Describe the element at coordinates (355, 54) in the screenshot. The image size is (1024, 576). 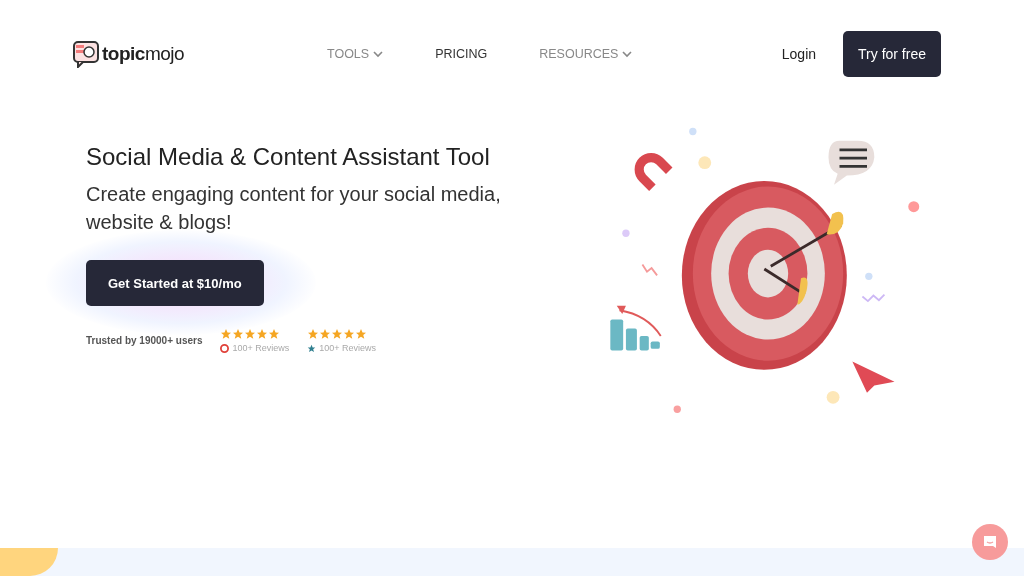
I see `nav-link: TOOLS` at that location.